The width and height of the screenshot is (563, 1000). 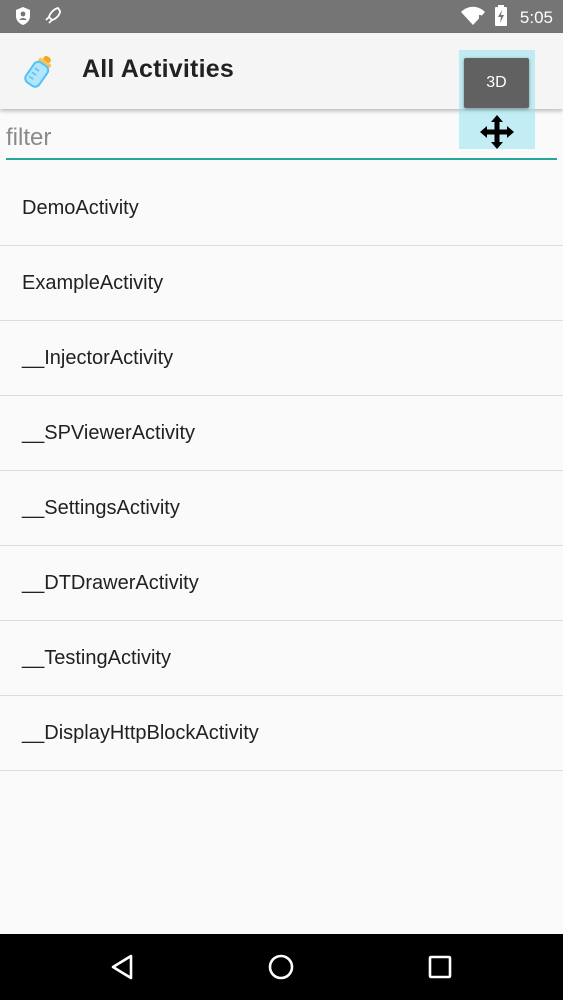 What do you see at coordinates (53, 18) in the screenshot?
I see `rocket-icon` at bounding box center [53, 18].